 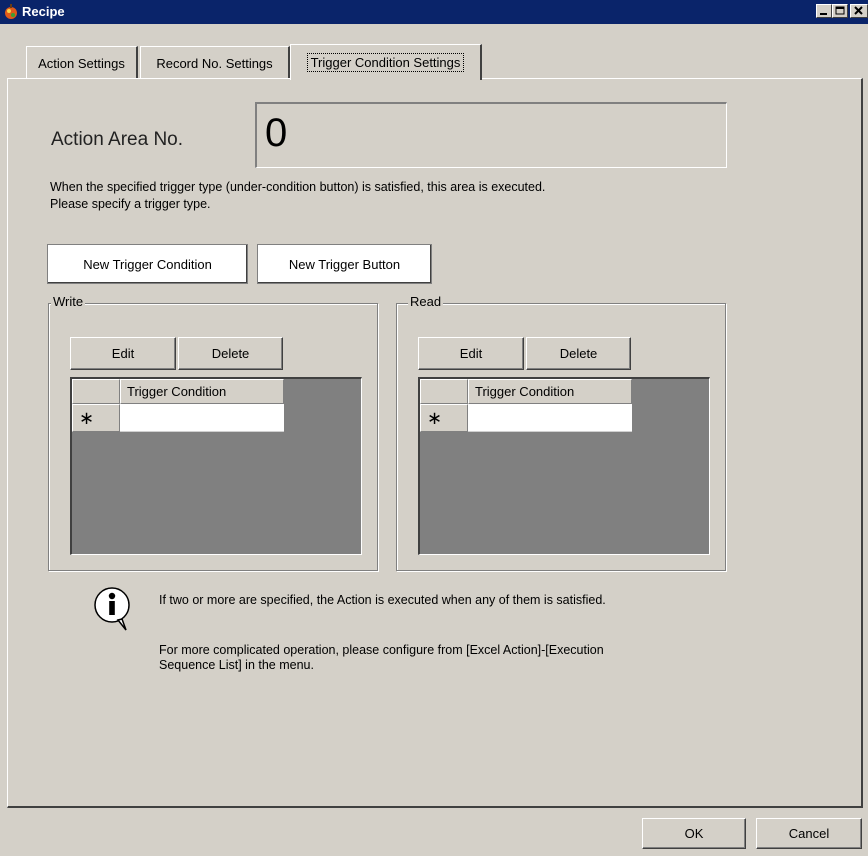 What do you see at coordinates (11, 12) in the screenshot?
I see `recipe-app-icon` at bounding box center [11, 12].